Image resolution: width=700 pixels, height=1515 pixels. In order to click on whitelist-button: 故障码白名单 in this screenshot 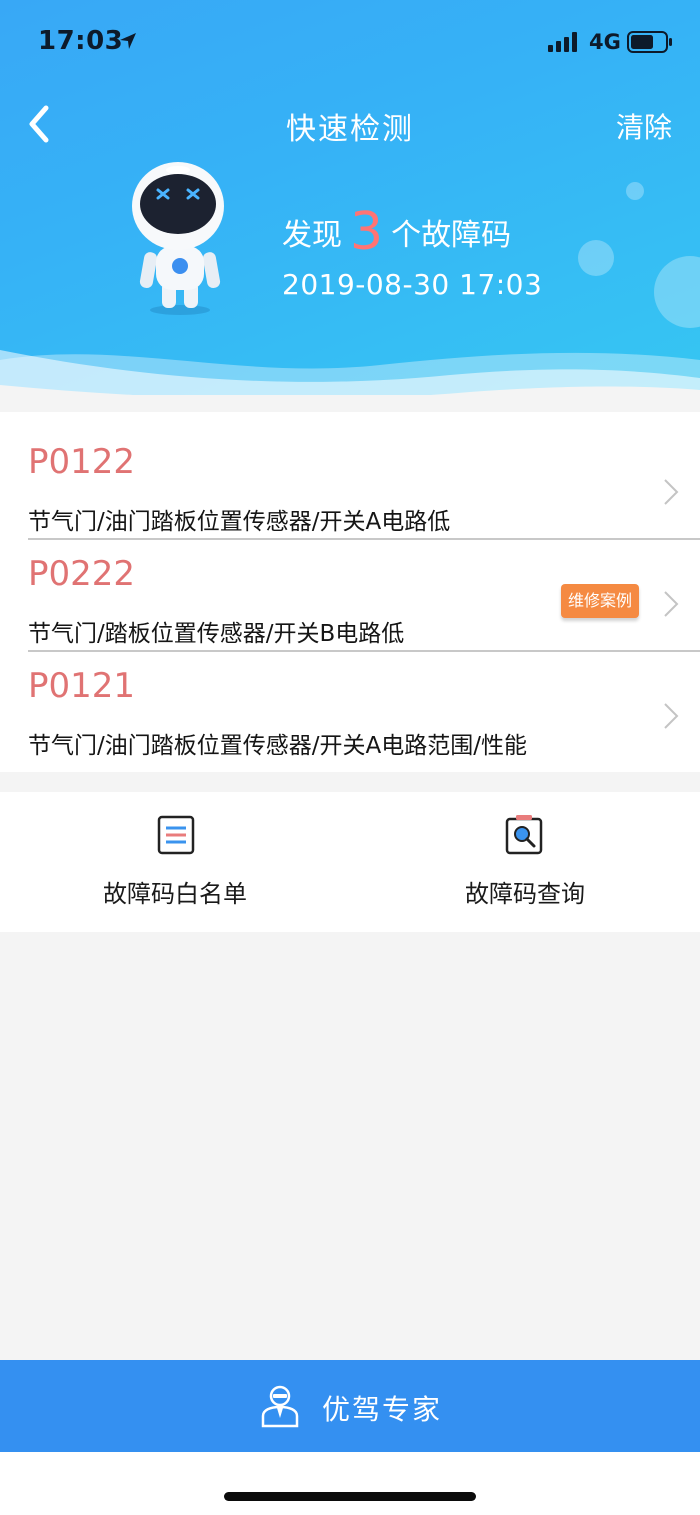, I will do `click(175, 862)`.